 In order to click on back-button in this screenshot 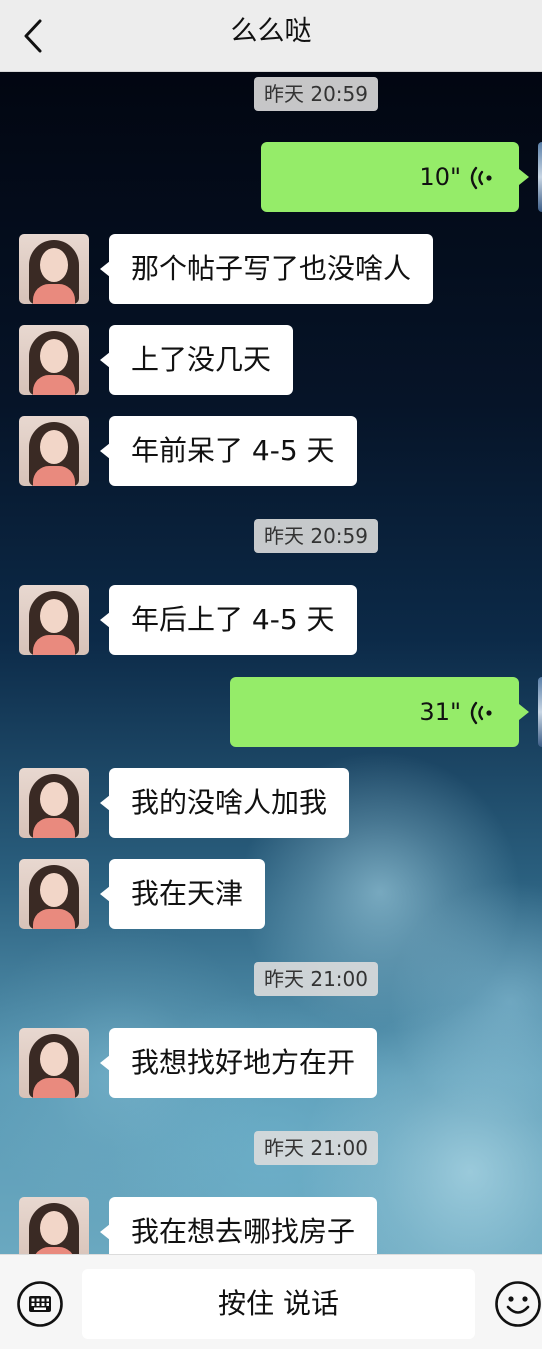, I will do `click(34, 36)`.